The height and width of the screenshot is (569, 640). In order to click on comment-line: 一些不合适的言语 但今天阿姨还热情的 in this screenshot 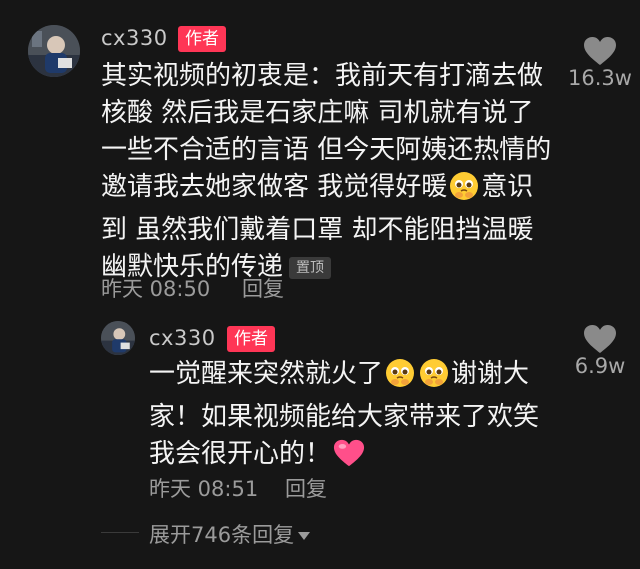, I will do `click(326, 150)`.